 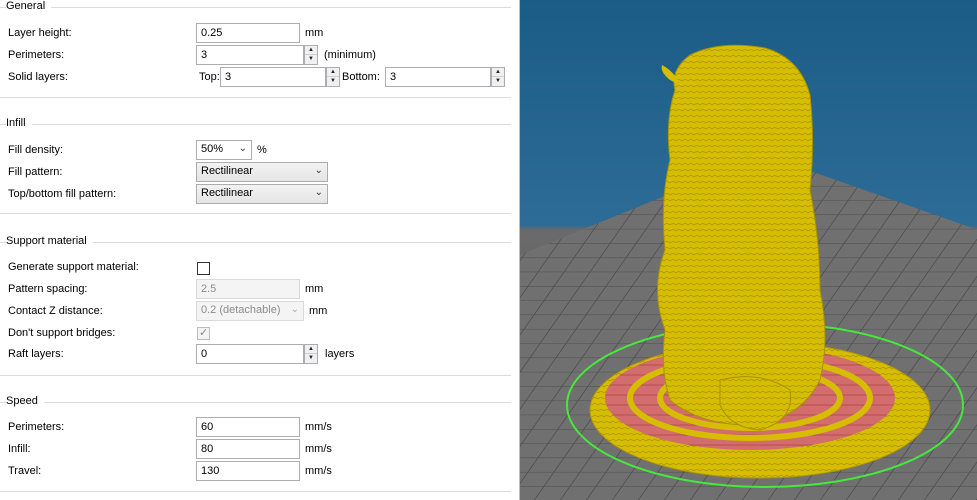 What do you see at coordinates (250, 354) in the screenshot?
I see `raft-layers-input` at bounding box center [250, 354].